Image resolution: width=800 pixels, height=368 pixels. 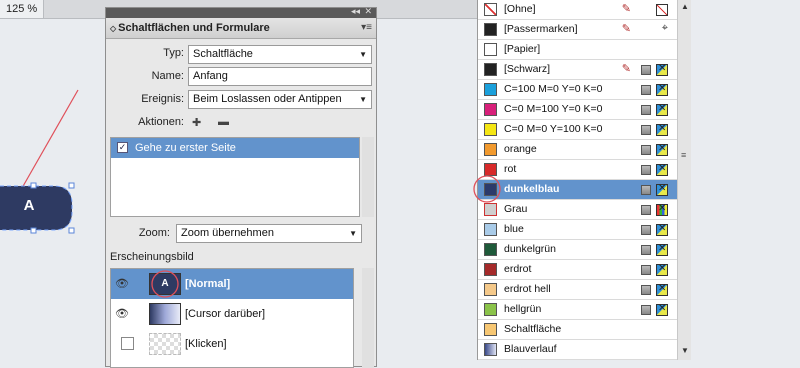 What do you see at coordinates (185, 148) in the screenshot?
I see `action-item-label: Gehe zu erster Seite` at bounding box center [185, 148].